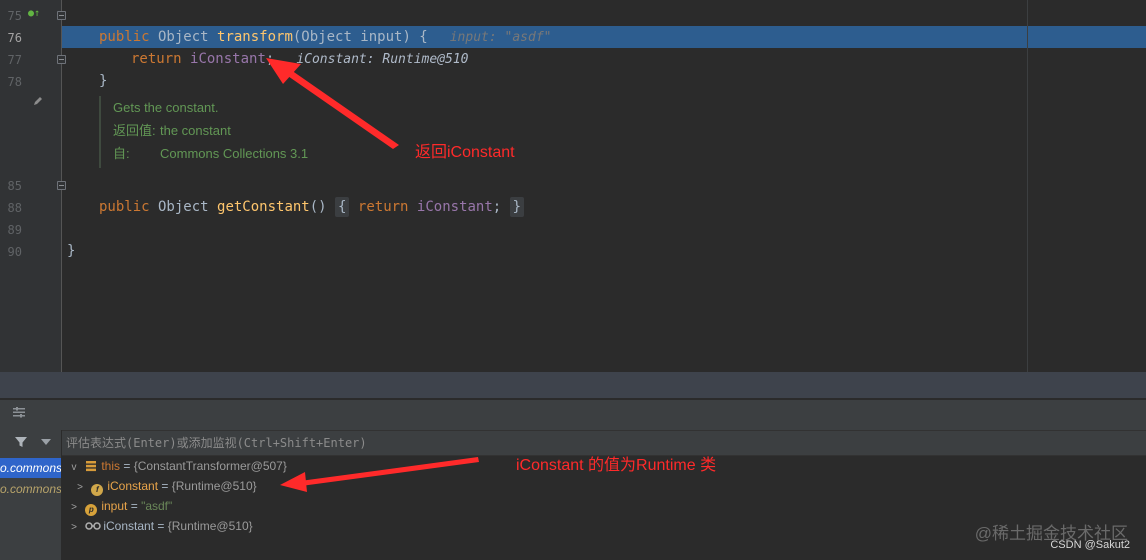  I want to click on watch-glasses-icon, so click(93, 526).